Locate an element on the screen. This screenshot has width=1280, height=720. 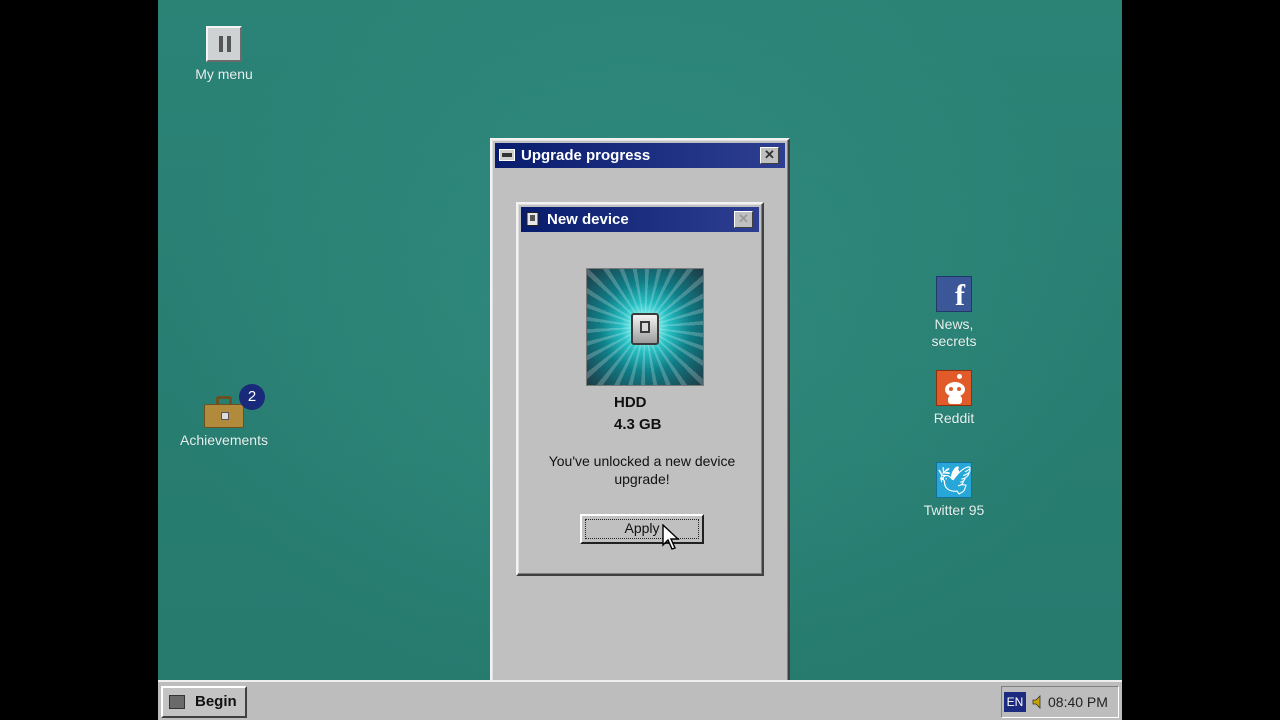
start-button: Begin is located at coordinates (204, 702).